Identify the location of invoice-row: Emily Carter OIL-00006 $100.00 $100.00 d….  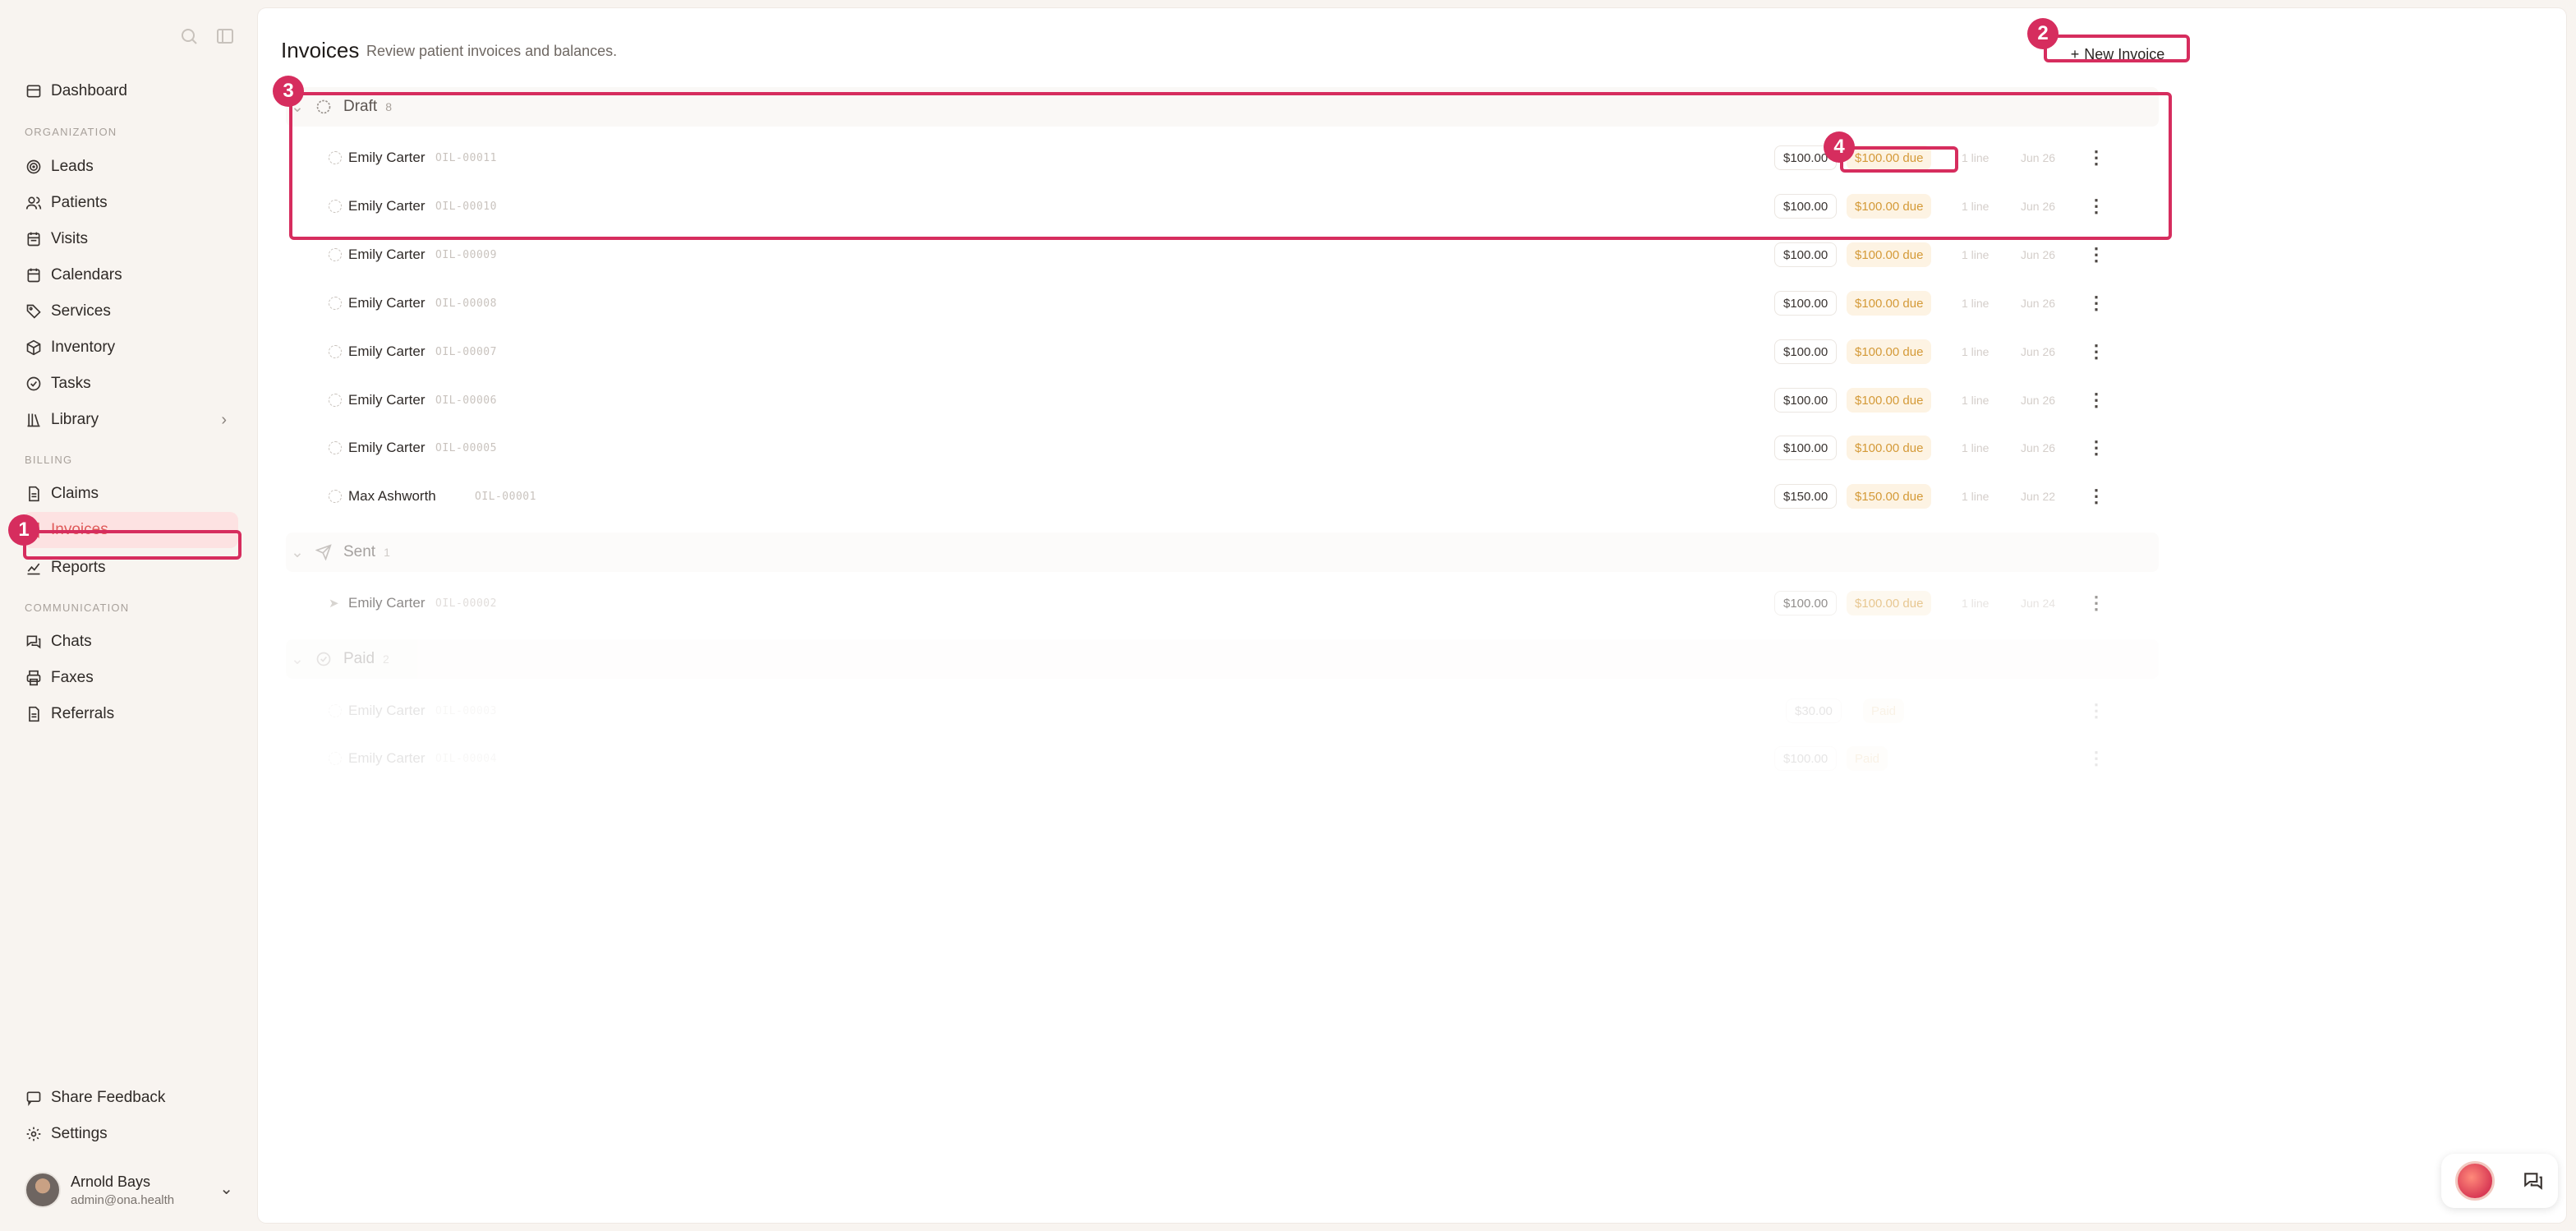
(1222, 400).